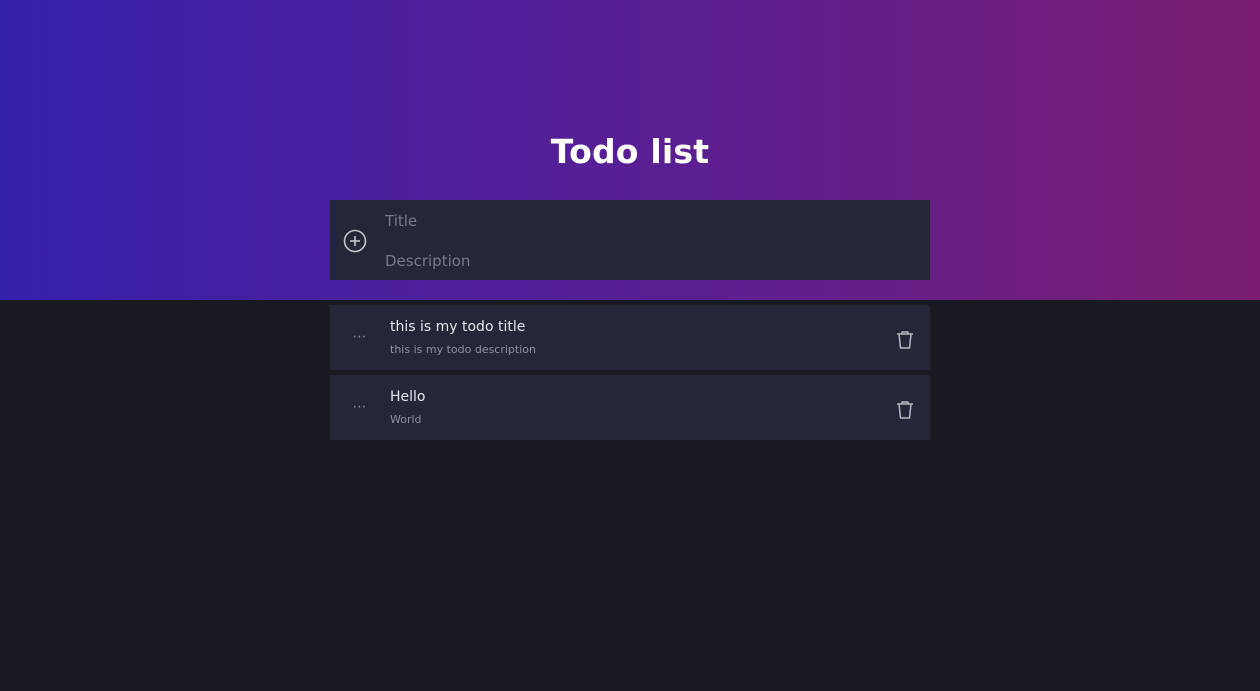 Image resolution: width=1260 pixels, height=691 pixels. Describe the element at coordinates (458, 327) in the screenshot. I see `todo-title: this is my todo title` at that location.